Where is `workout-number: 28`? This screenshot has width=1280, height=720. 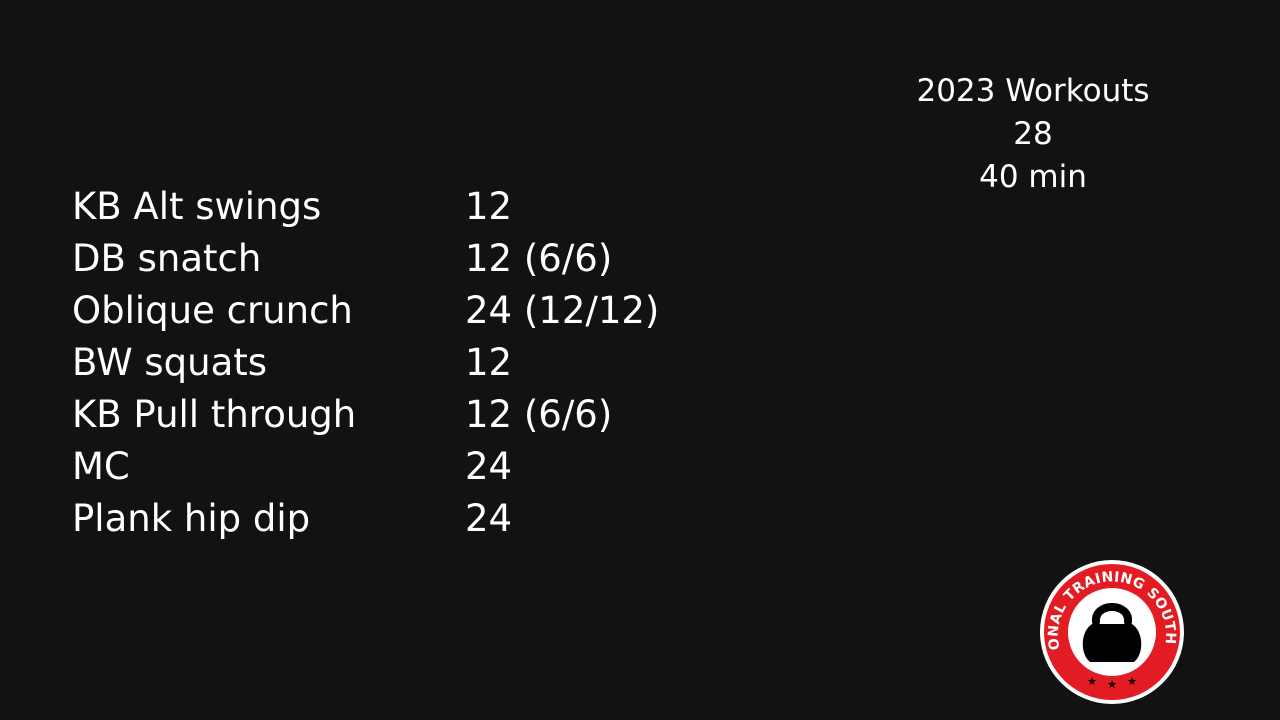 workout-number: 28 is located at coordinates (1033, 134).